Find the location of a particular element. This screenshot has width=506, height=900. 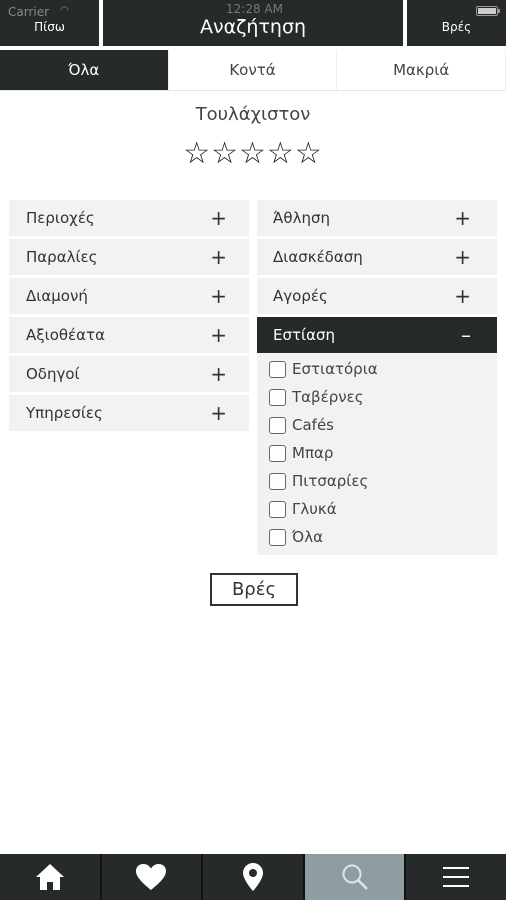

option-all: Όλα is located at coordinates (383, 537).